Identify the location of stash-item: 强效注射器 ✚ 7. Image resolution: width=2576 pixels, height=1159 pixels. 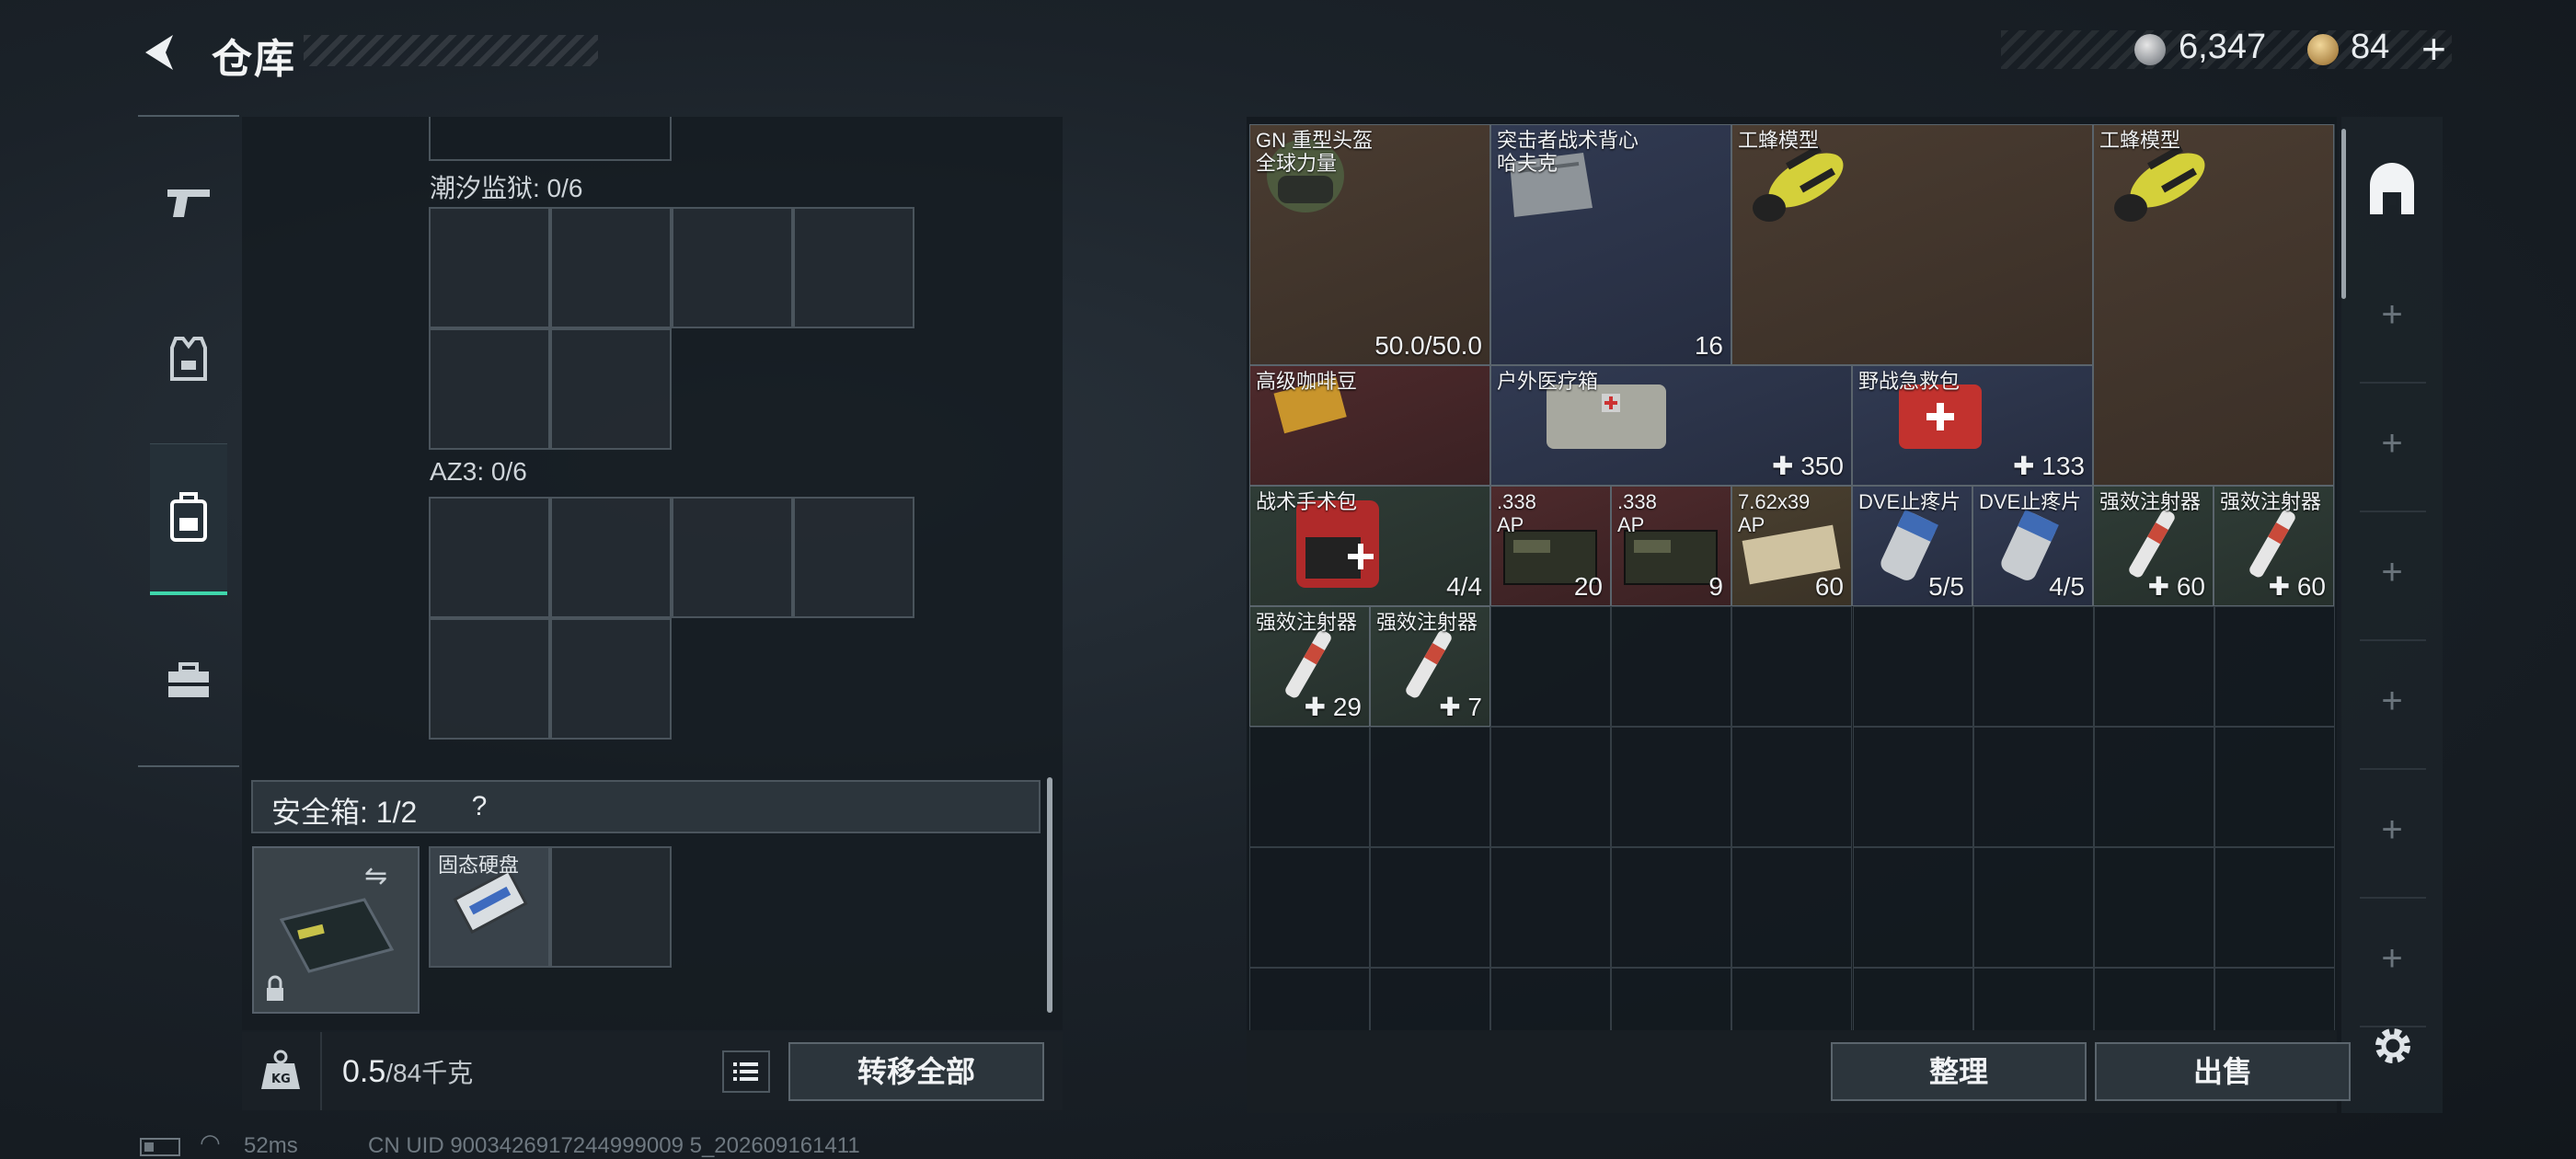
(1430, 666).